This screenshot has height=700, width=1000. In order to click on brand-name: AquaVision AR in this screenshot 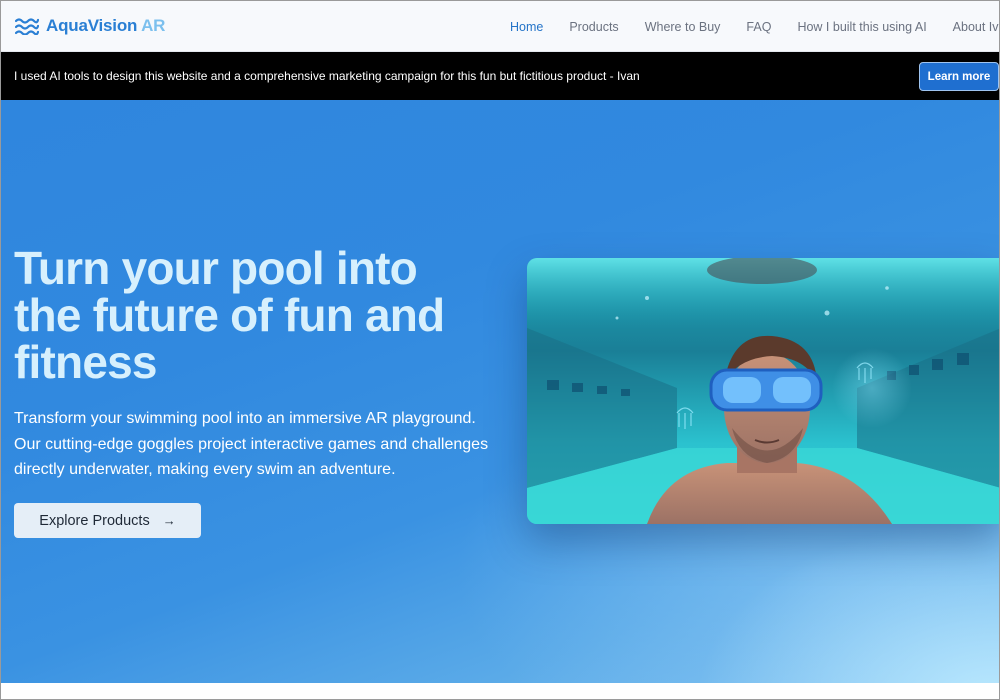, I will do `click(105, 26)`.